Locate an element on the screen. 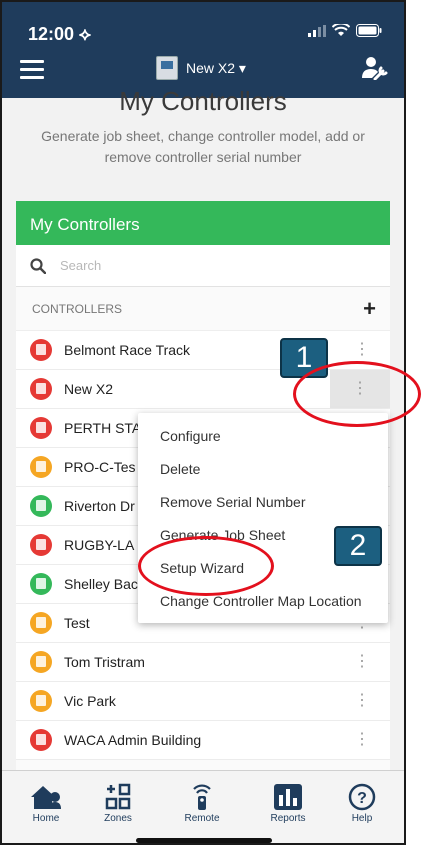  status-icons is located at coordinates (345, 30).